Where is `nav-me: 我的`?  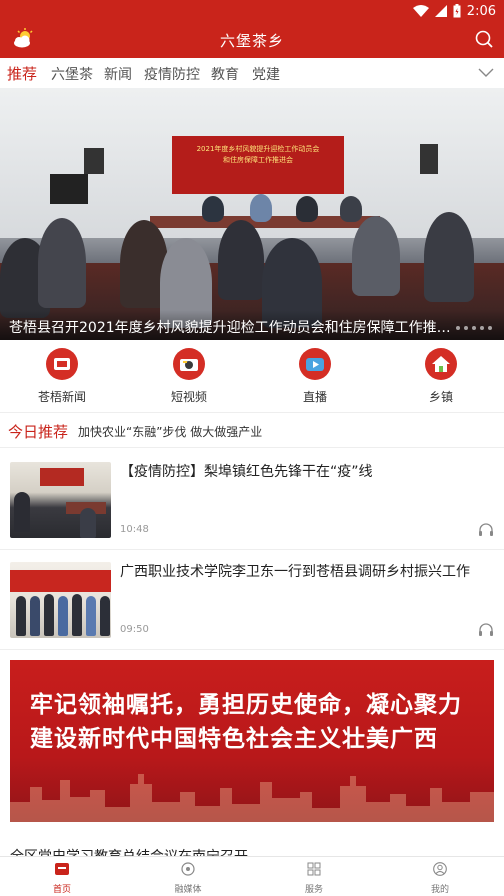
nav-me: 我的 is located at coordinates (440, 878).